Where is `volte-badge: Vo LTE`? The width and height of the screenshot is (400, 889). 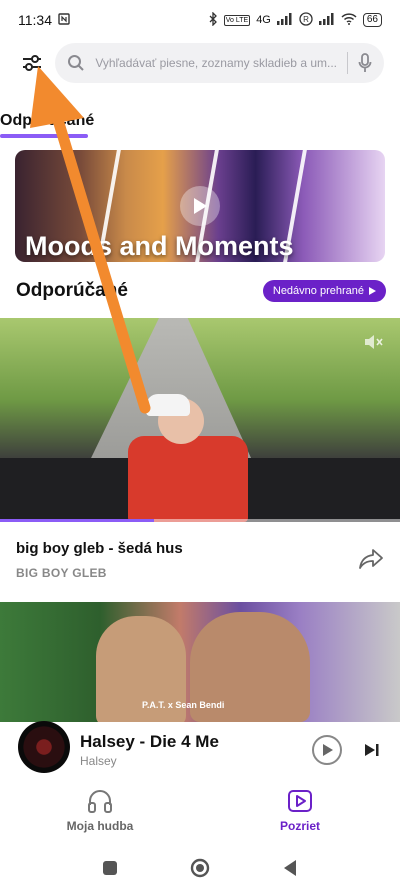
volte-badge: Vo LTE is located at coordinates (237, 20).